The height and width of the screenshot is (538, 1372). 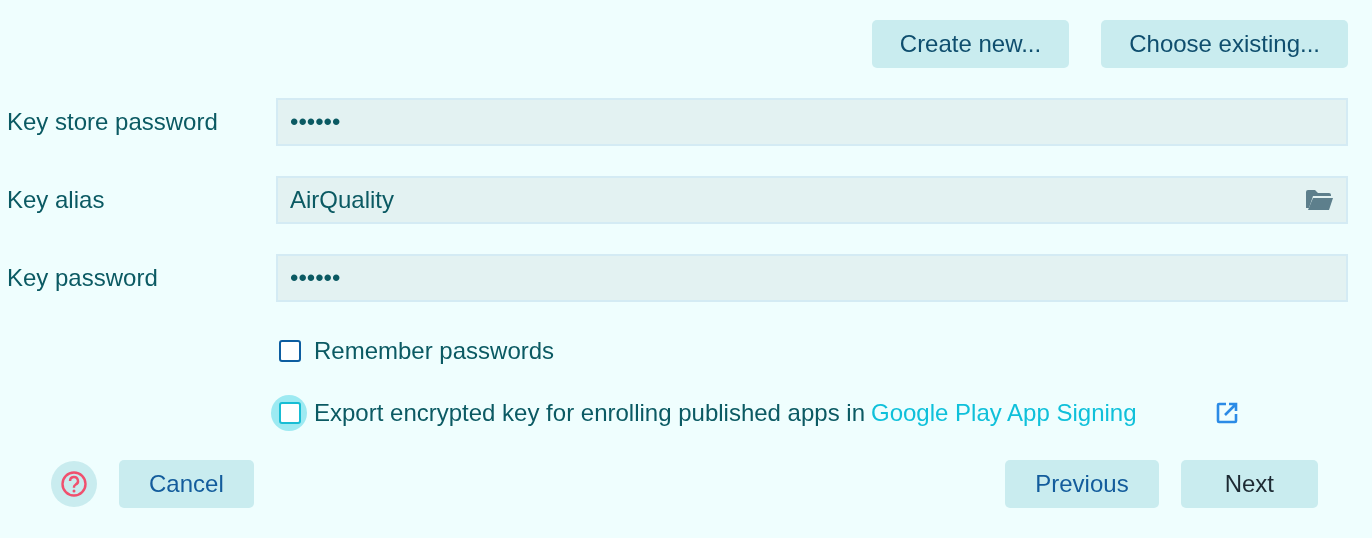 I want to click on checkbox-label: Remember passwords, so click(x=434, y=351).